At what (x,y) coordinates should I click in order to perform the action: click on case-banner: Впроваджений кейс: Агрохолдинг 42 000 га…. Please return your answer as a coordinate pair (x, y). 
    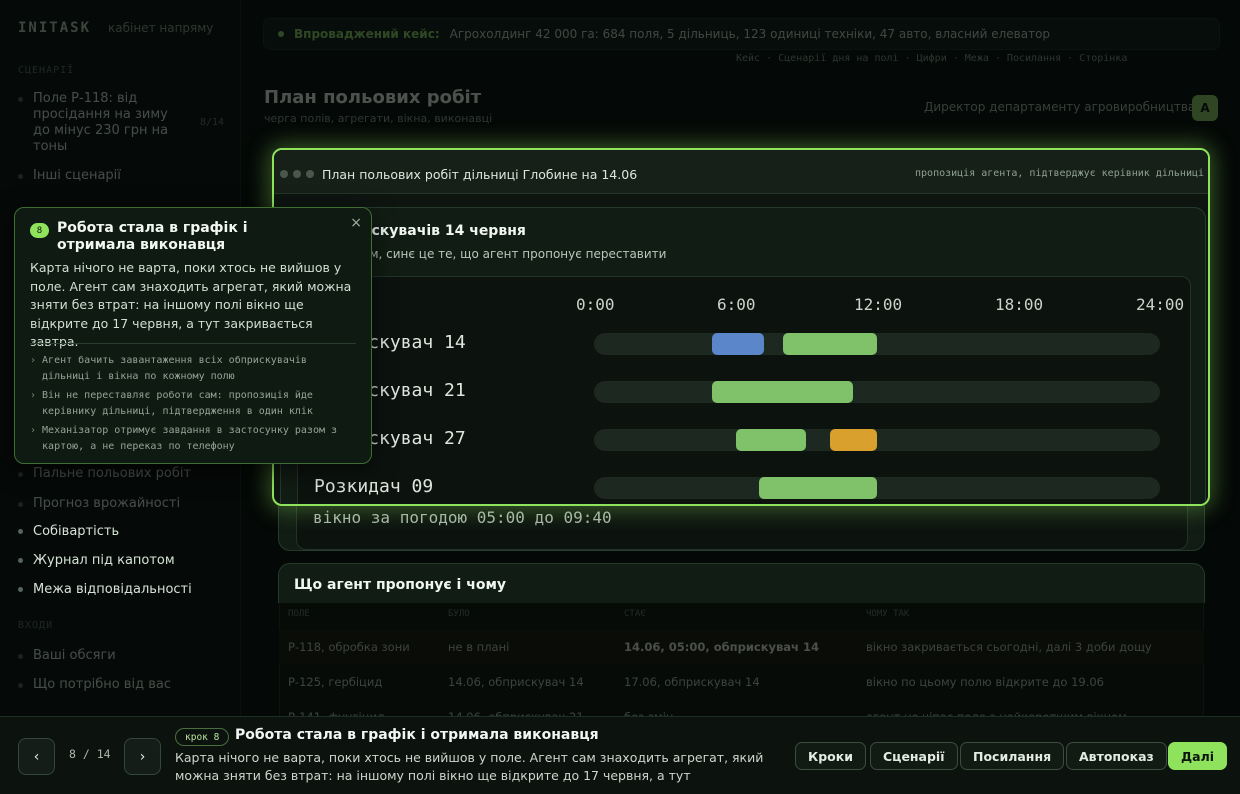
    Looking at the image, I should click on (741, 34).